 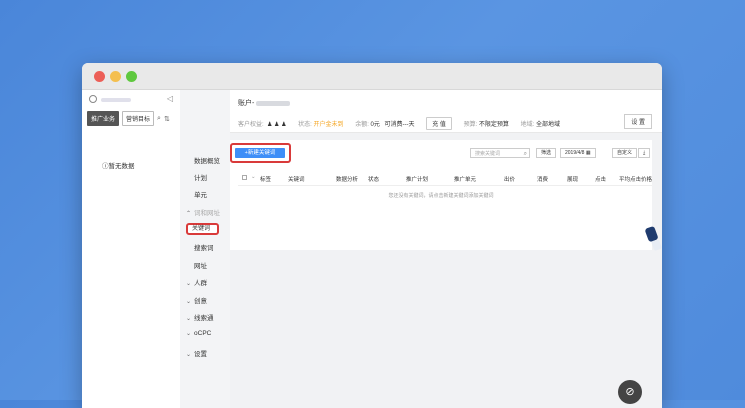 What do you see at coordinates (273, 103) in the screenshot?
I see `redacted-account-id` at bounding box center [273, 103].